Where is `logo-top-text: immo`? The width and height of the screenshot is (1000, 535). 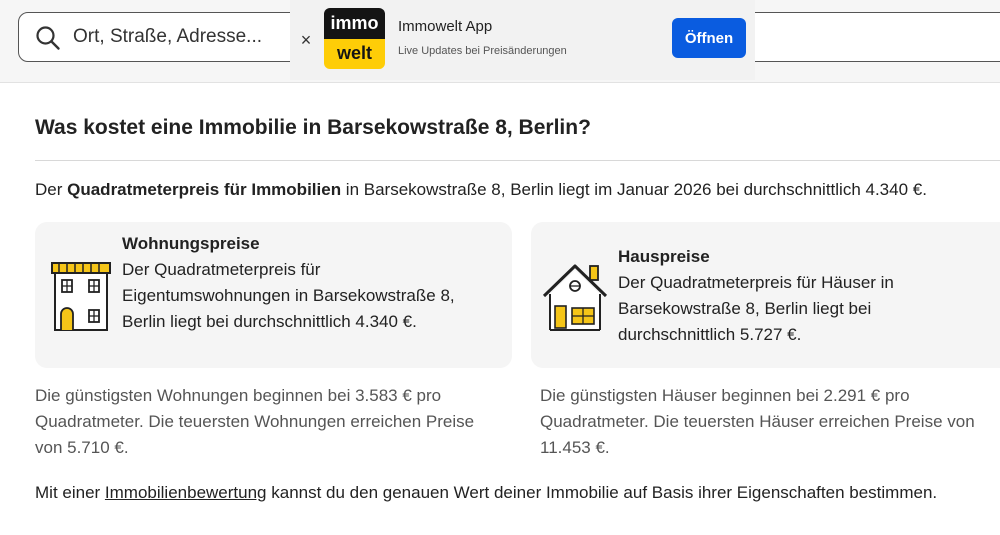
logo-top-text: immo is located at coordinates (354, 23).